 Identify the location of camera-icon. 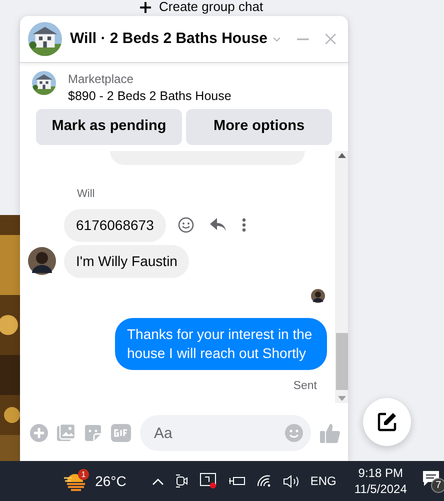
(182, 481).